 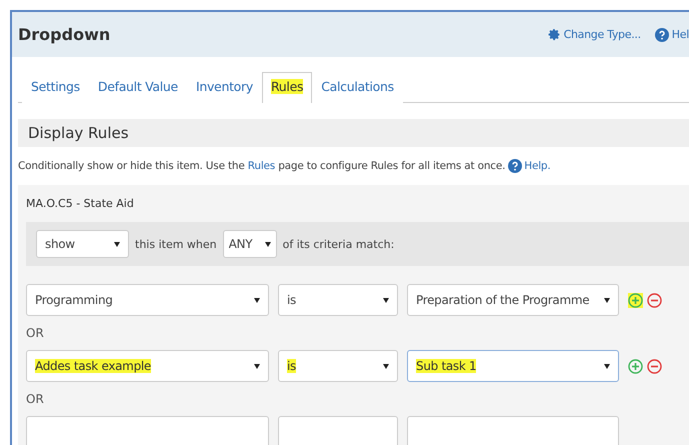 I want to click on rule-group-name: MA.O.C5 - State Aid, so click(x=80, y=203).